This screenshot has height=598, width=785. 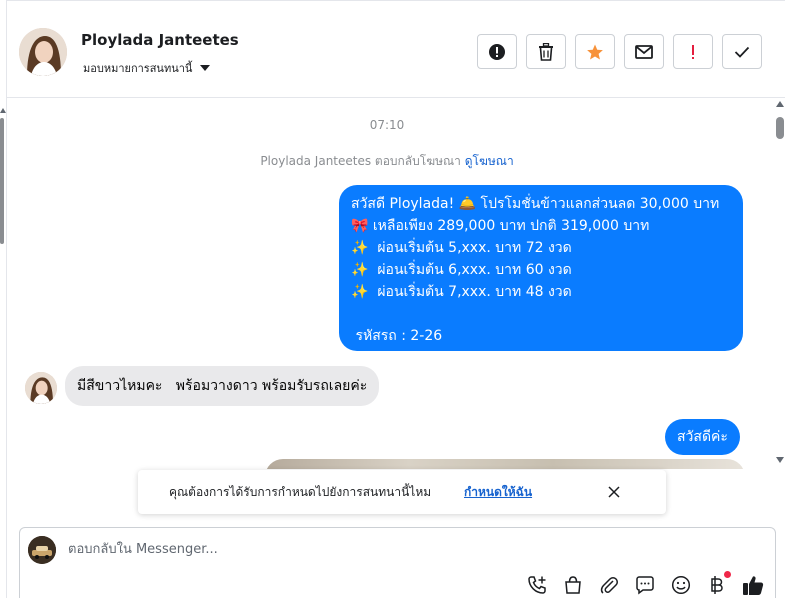 I want to click on shop-button, so click(x=573, y=585).